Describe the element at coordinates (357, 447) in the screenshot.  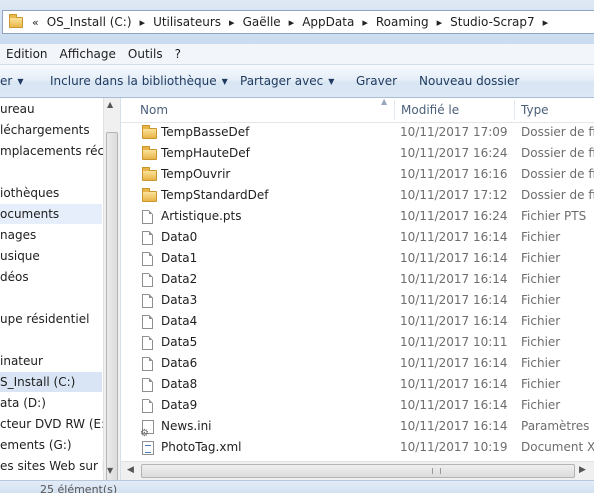
I see `file-row: PhotoTag.xml 10/11/2017 10:19 Document XM` at that location.